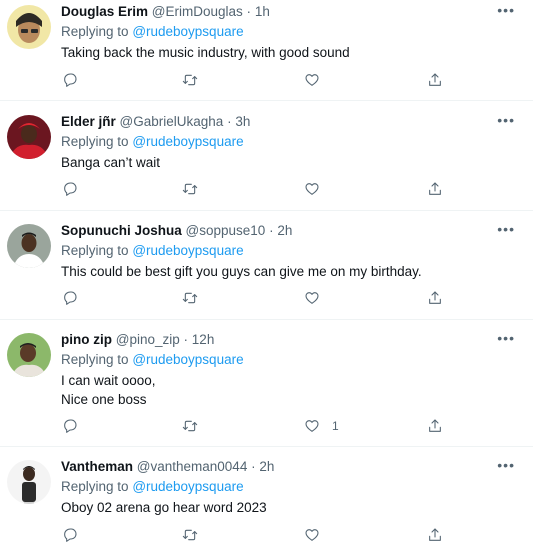 This screenshot has width=533, height=551. What do you see at coordinates (97, 466) in the screenshot?
I see `display-name: Vantheman` at bounding box center [97, 466].